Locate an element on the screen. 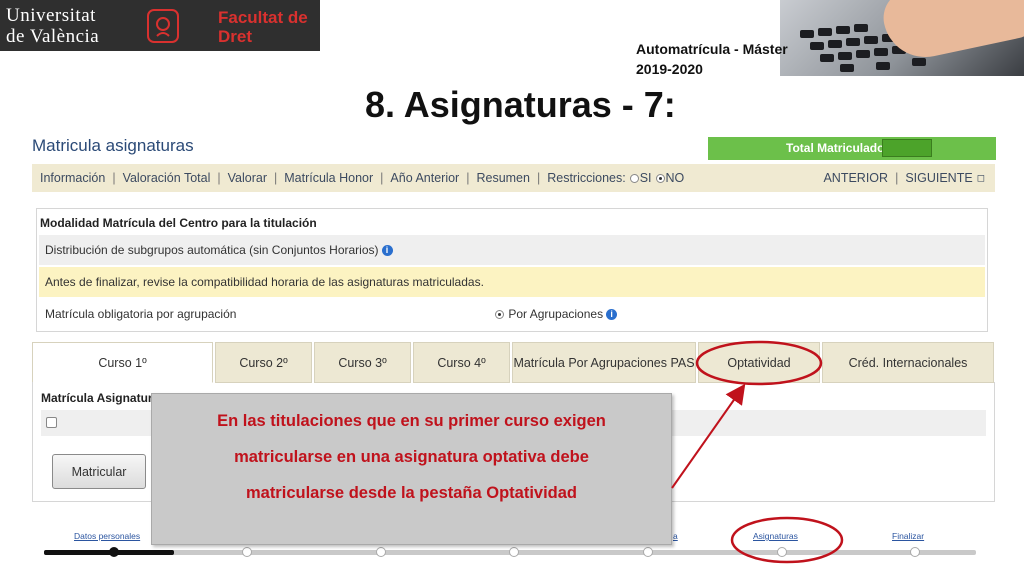 Image resolution: width=1024 pixels, height=576 pixels. pagination-nav: ANTERIOR | SIGUIENTE ◻ is located at coordinates (904, 178).